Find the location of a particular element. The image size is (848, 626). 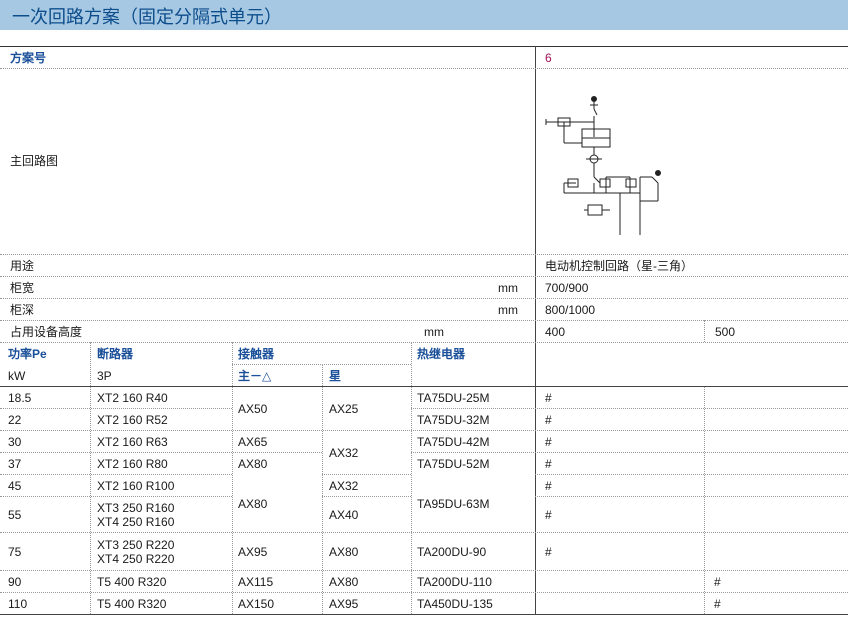

main-circuit-diagram is located at coordinates (603, 165).